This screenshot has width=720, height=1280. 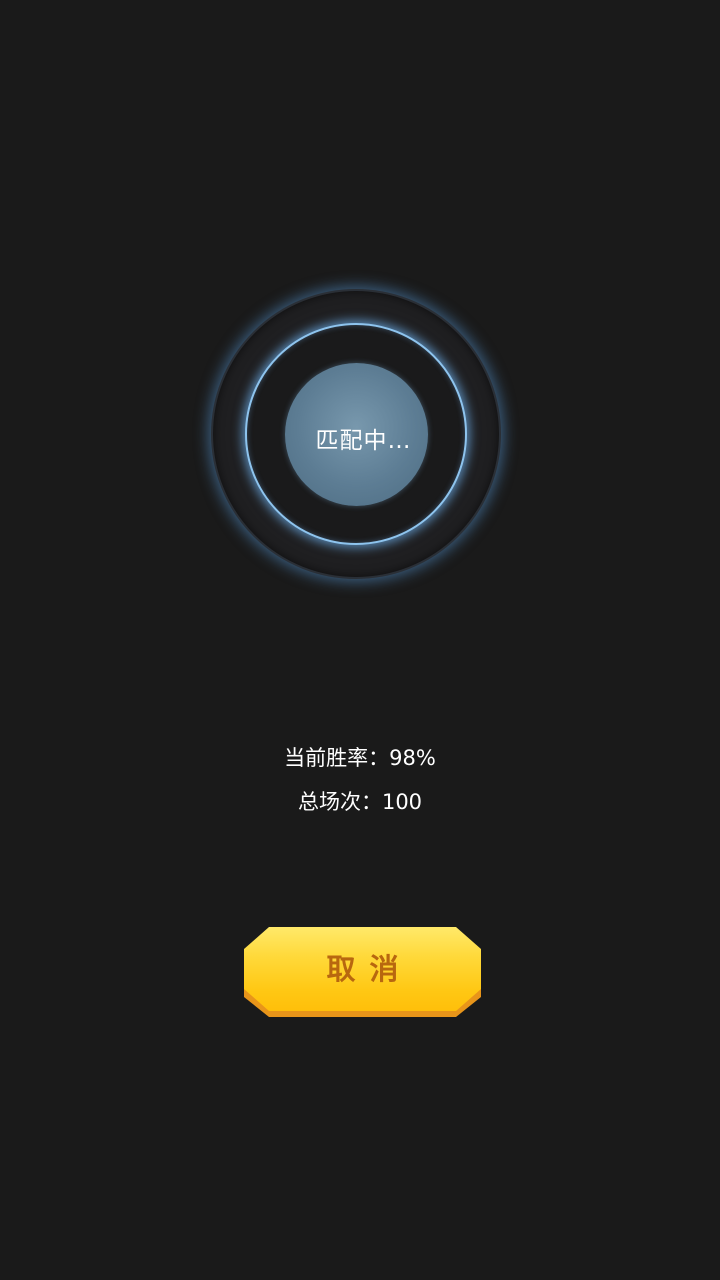 What do you see at coordinates (339, 802) in the screenshot?
I see `total-matches-label: 总场次：` at bounding box center [339, 802].